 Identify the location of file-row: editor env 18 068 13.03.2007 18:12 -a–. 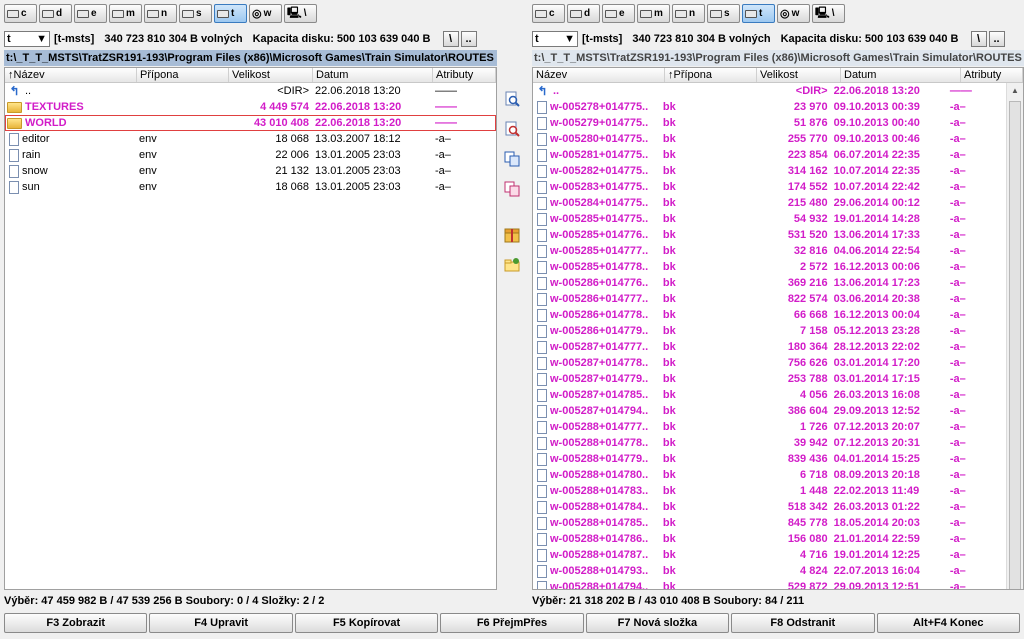
(250, 139).